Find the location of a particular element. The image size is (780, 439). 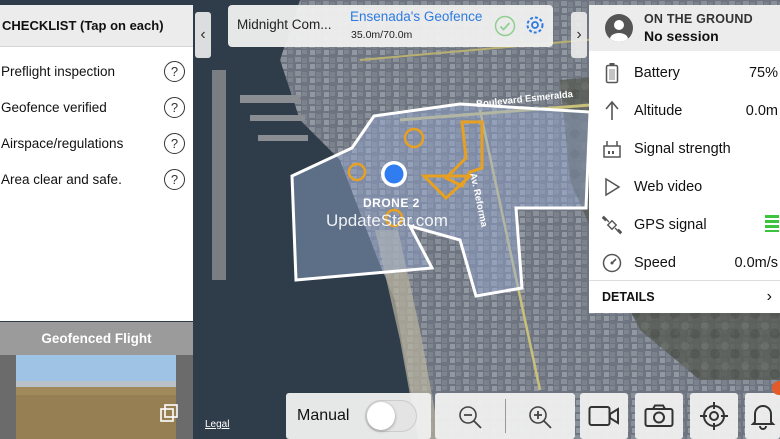

locate-button is located at coordinates (714, 416).